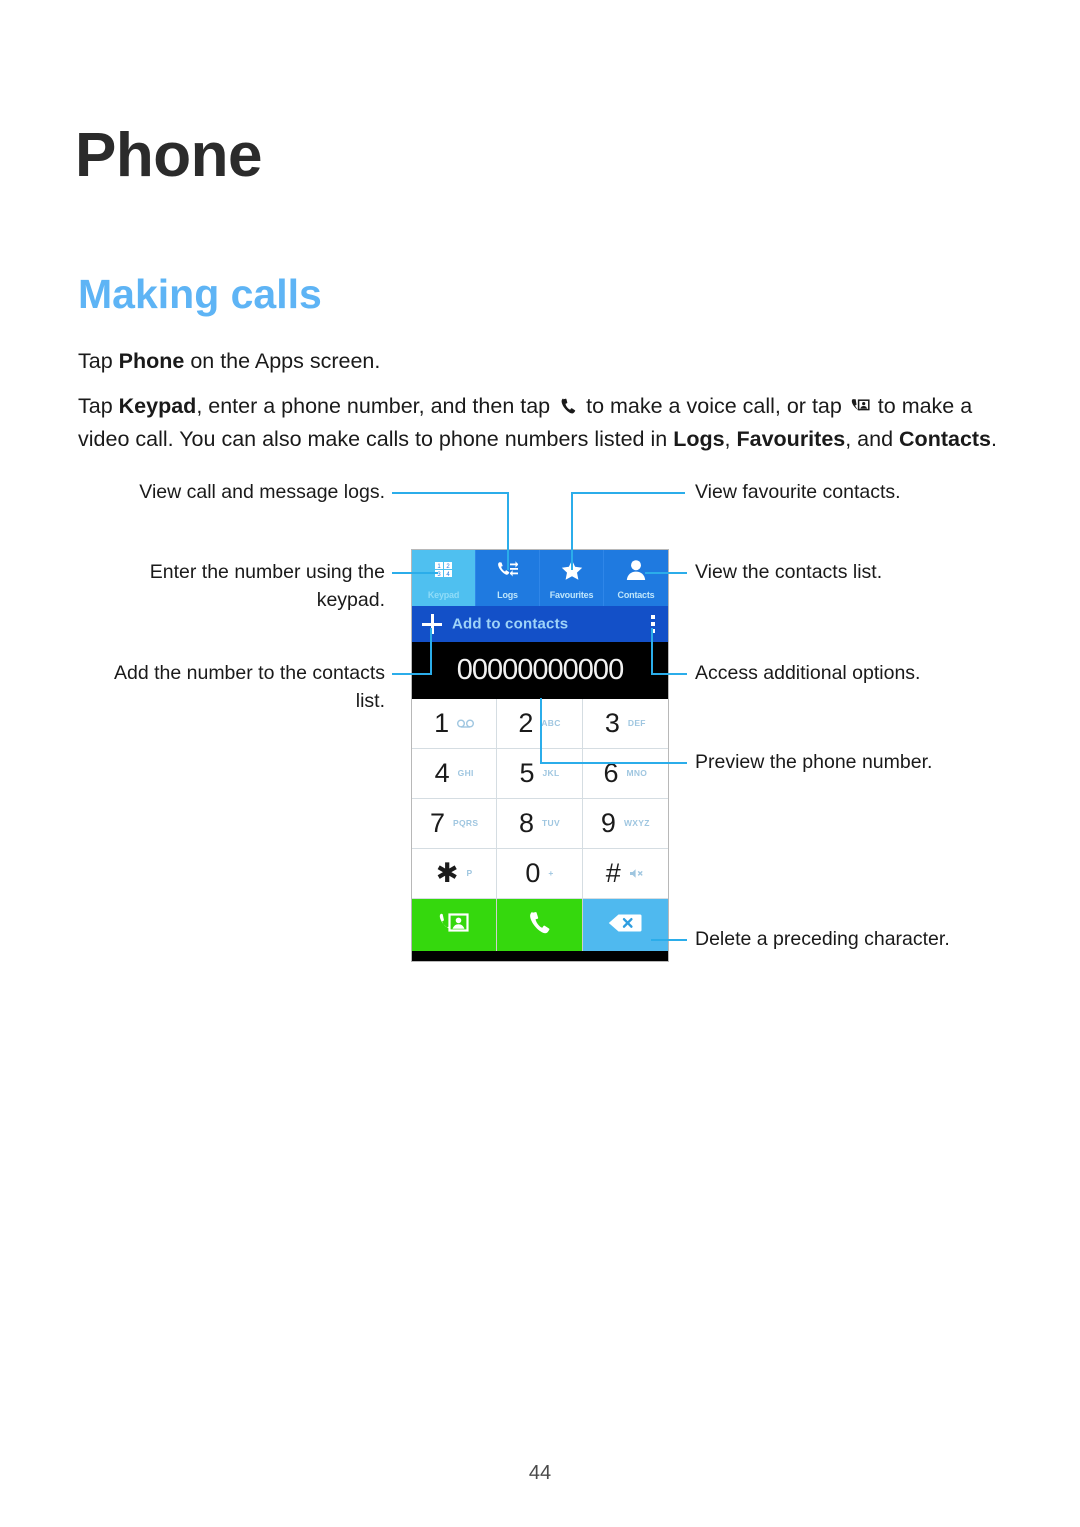  I want to click on para2-bold-logs: Logs, so click(699, 439).